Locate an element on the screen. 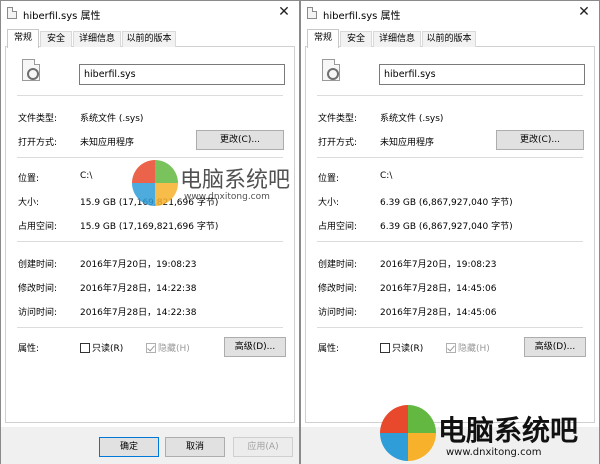  accessed-value: 2016年7月28日，14:45:06 is located at coordinates (438, 313).